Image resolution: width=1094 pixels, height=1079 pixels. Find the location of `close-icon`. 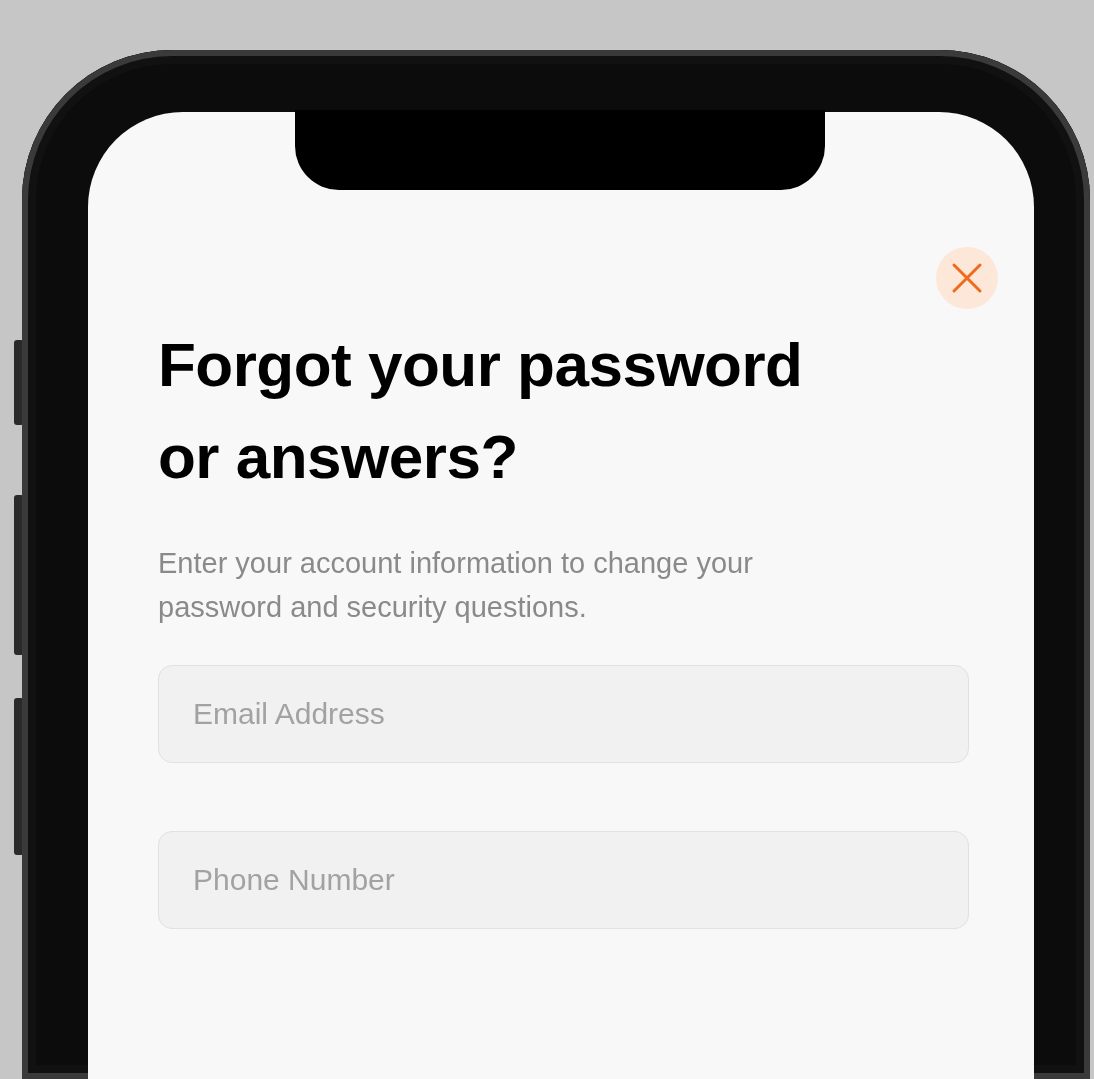

close-icon is located at coordinates (967, 278).